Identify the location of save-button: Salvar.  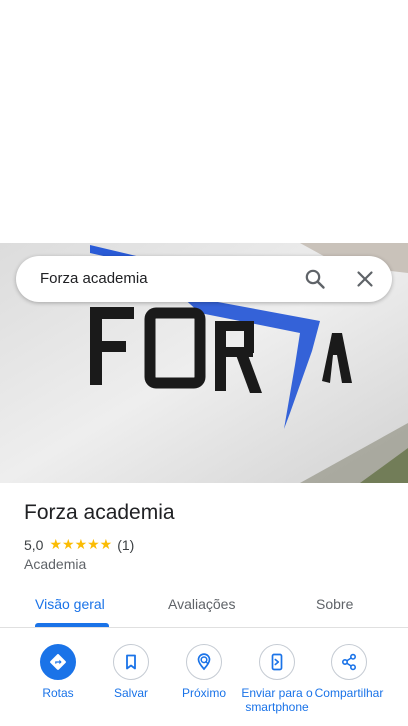
(131, 672).